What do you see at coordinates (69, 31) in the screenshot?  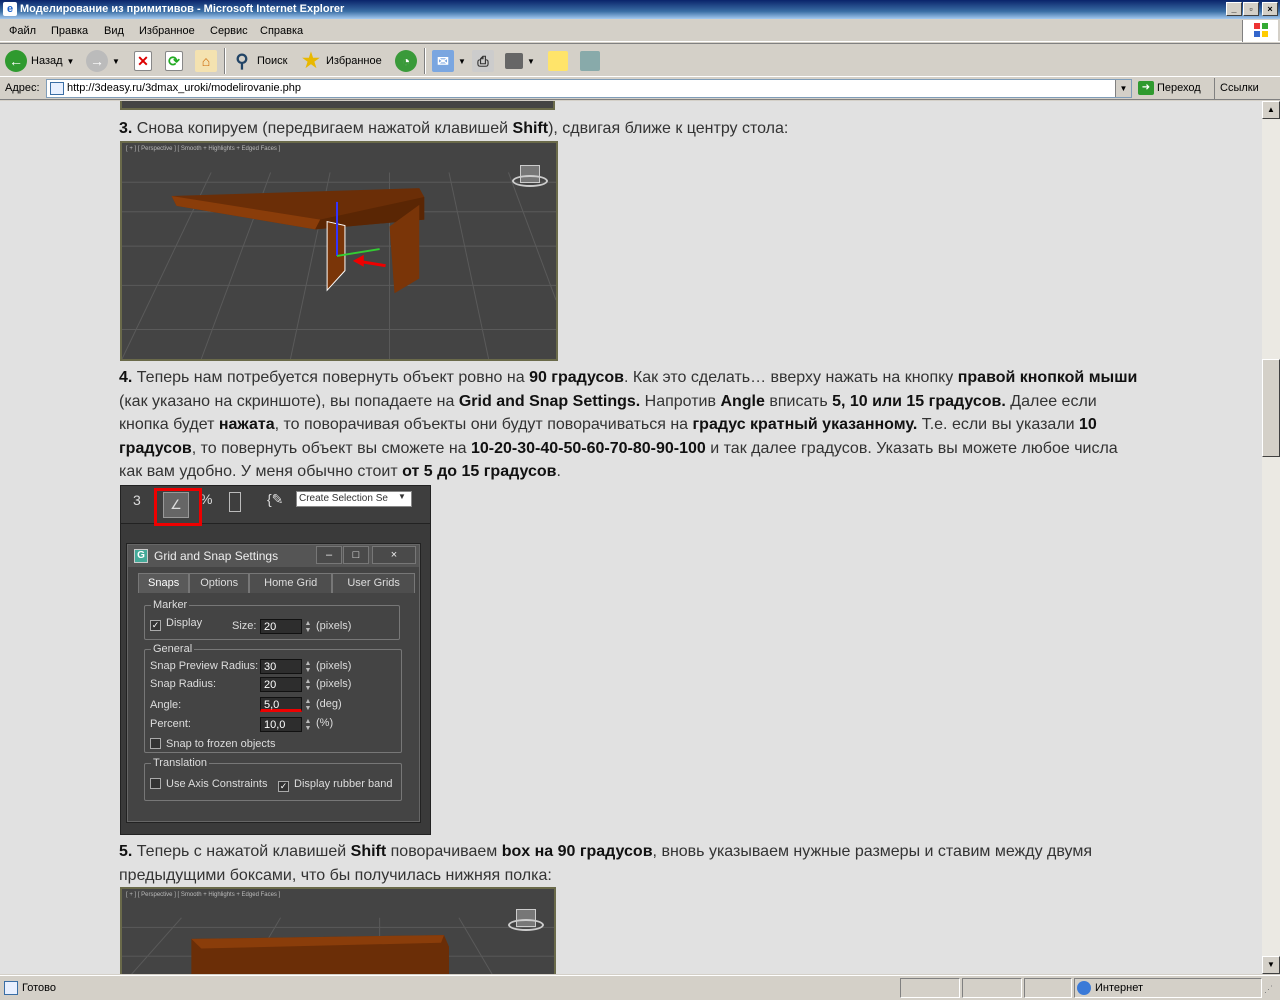 I see `menu-edit: Правка` at bounding box center [69, 31].